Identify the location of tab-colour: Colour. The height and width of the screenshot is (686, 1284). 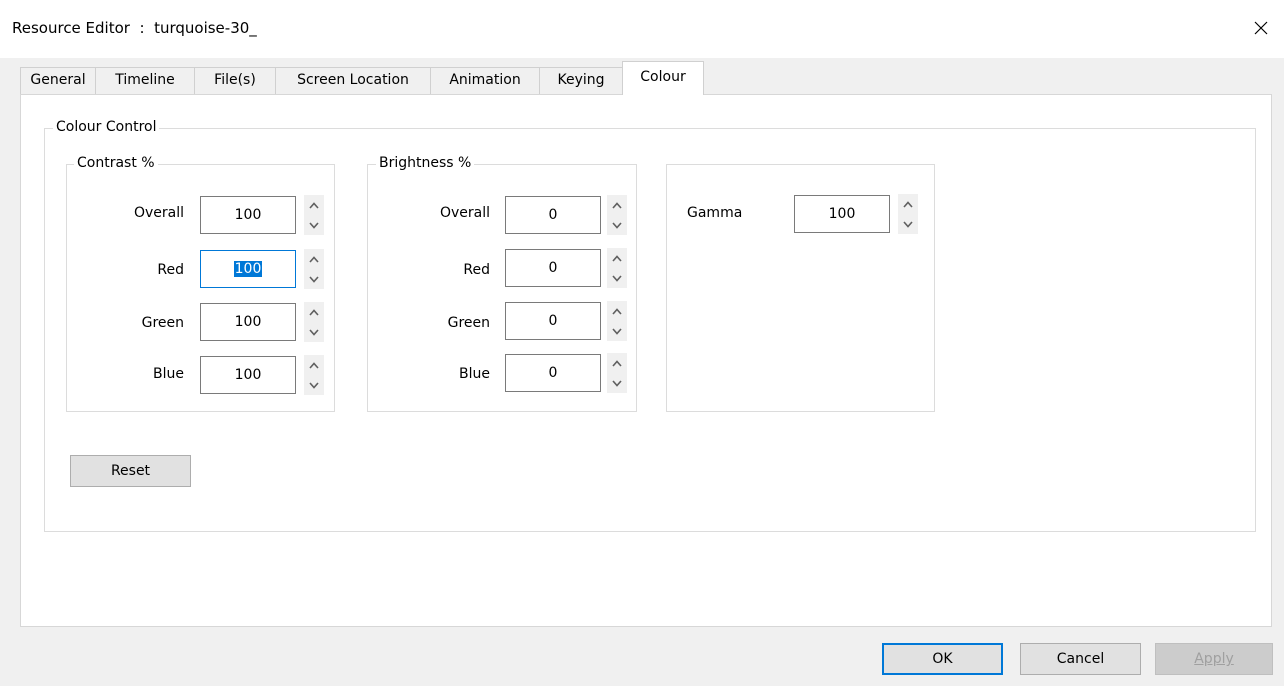
(663, 78).